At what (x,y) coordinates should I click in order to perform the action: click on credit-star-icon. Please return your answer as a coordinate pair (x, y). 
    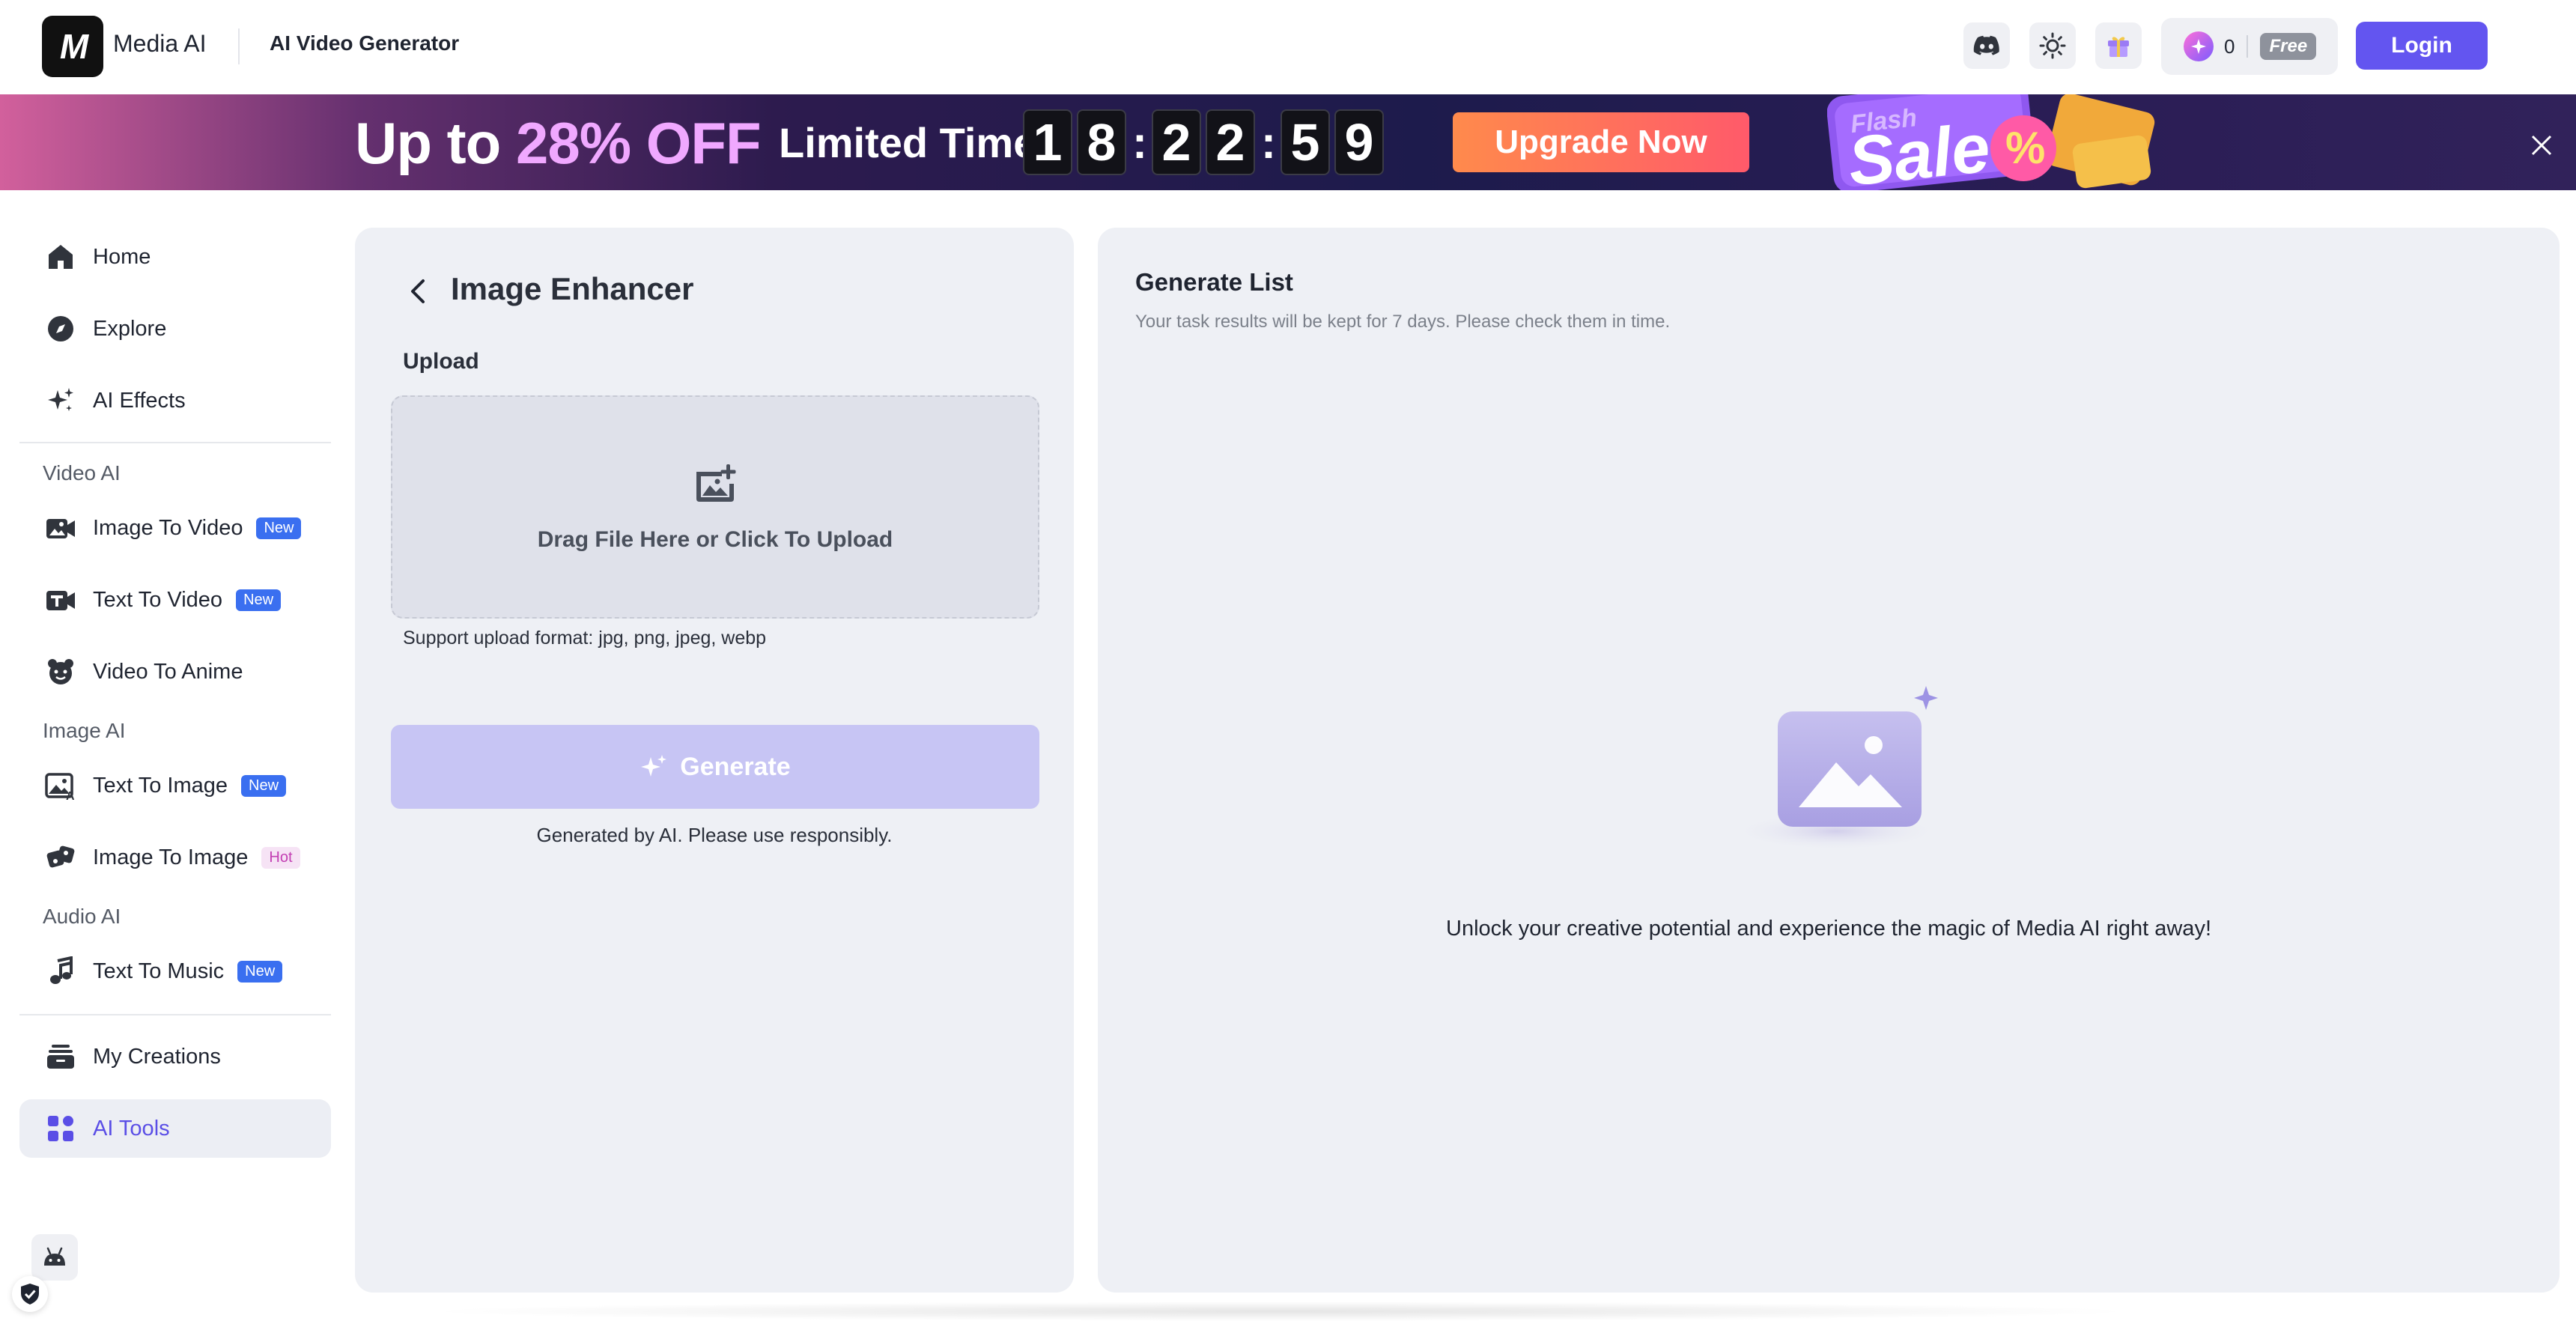
    Looking at the image, I should click on (2199, 46).